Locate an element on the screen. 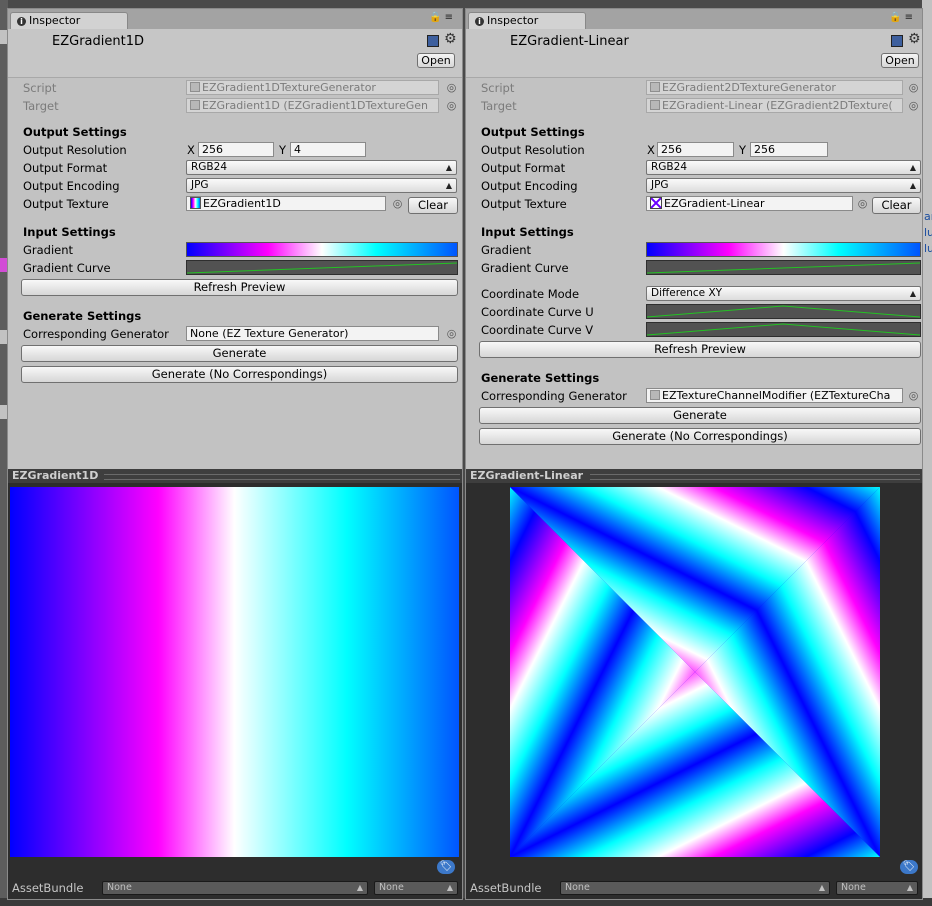  target-label: Target is located at coordinates (499, 106).